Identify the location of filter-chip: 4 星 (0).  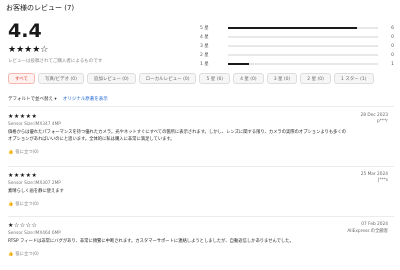
(248, 78).